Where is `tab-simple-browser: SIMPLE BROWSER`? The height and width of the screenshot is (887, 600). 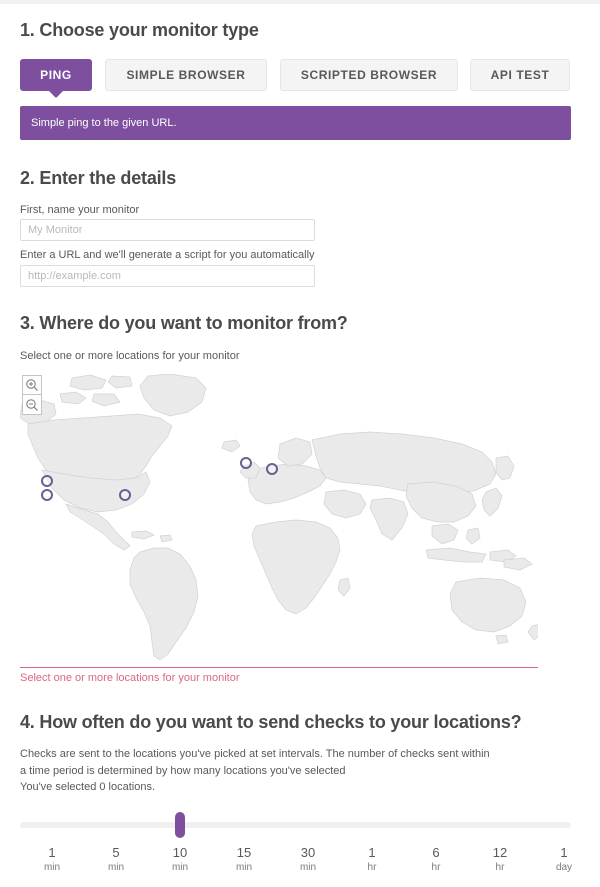 tab-simple-browser: SIMPLE BROWSER is located at coordinates (186, 75).